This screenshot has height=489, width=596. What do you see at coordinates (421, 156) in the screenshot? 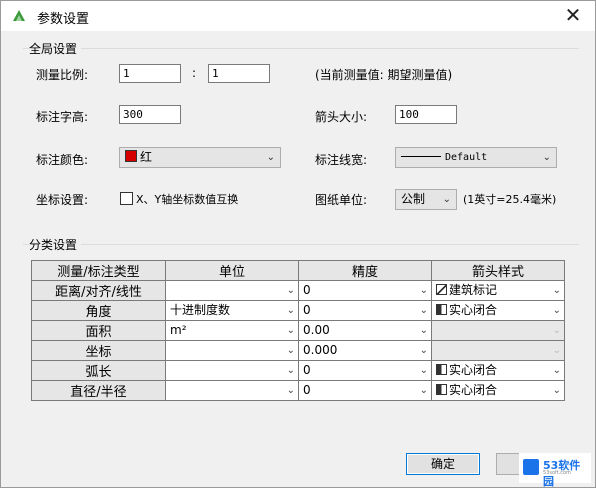
I see `line-preview` at bounding box center [421, 156].